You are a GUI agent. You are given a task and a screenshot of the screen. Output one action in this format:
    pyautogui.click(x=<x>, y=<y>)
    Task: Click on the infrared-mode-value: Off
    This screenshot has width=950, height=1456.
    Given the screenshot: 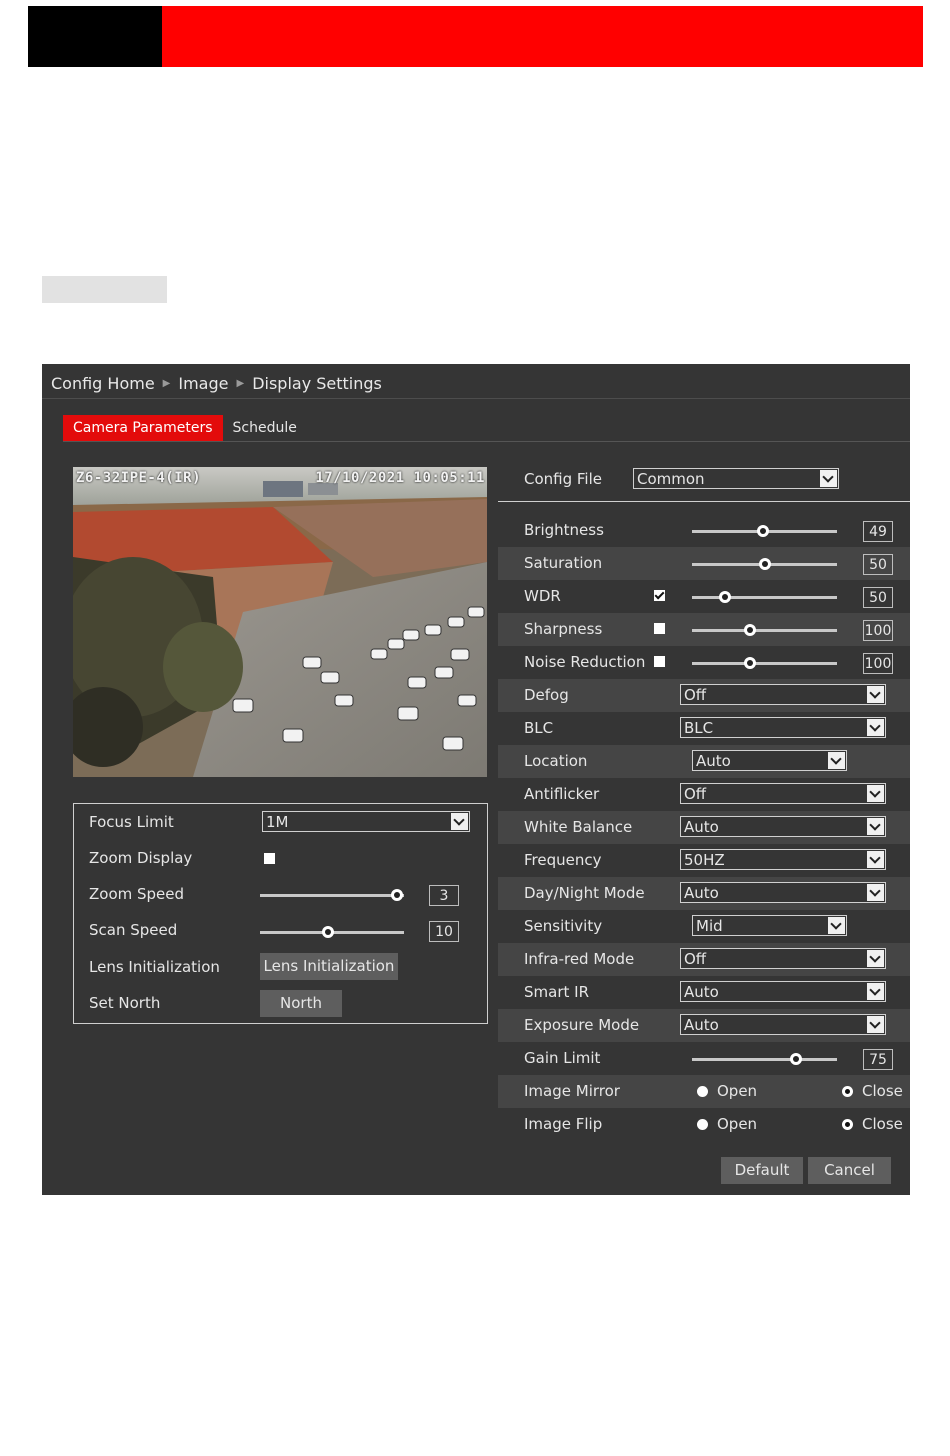 What is the action you would take?
    pyautogui.click(x=695, y=959)
    